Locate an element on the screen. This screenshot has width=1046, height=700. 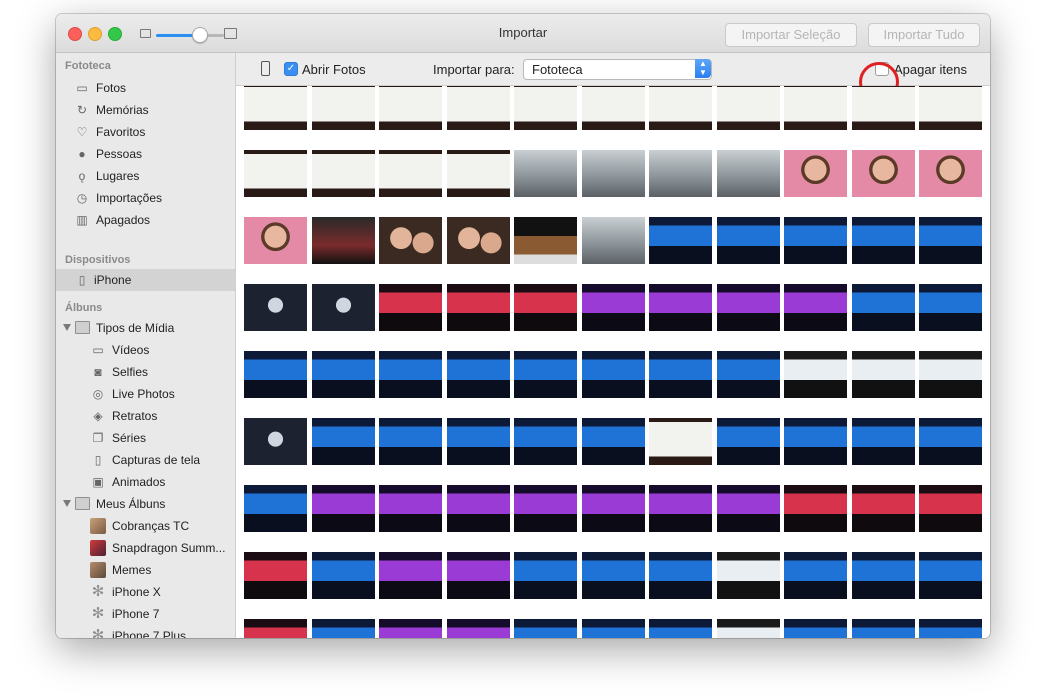
open-photos-checkbox: ✓ is located at coordinates (291, 69).